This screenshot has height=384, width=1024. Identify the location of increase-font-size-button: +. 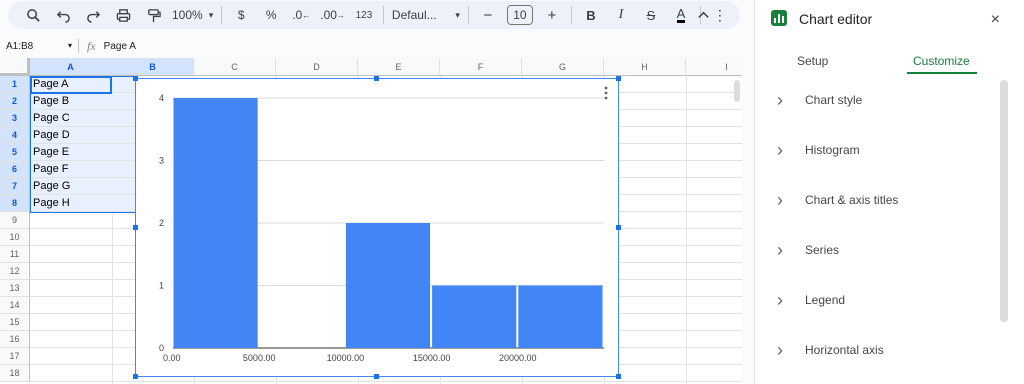
(552, 15).